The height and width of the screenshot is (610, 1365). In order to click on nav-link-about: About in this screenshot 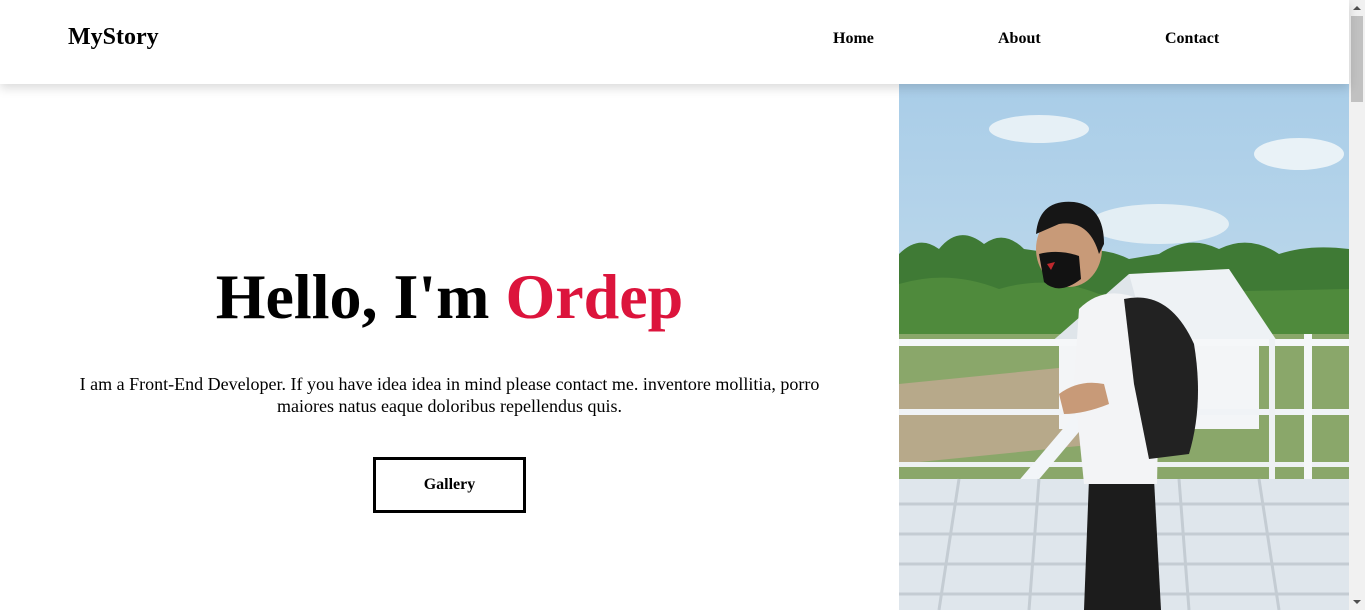, I will do `click(1019, 39)`.